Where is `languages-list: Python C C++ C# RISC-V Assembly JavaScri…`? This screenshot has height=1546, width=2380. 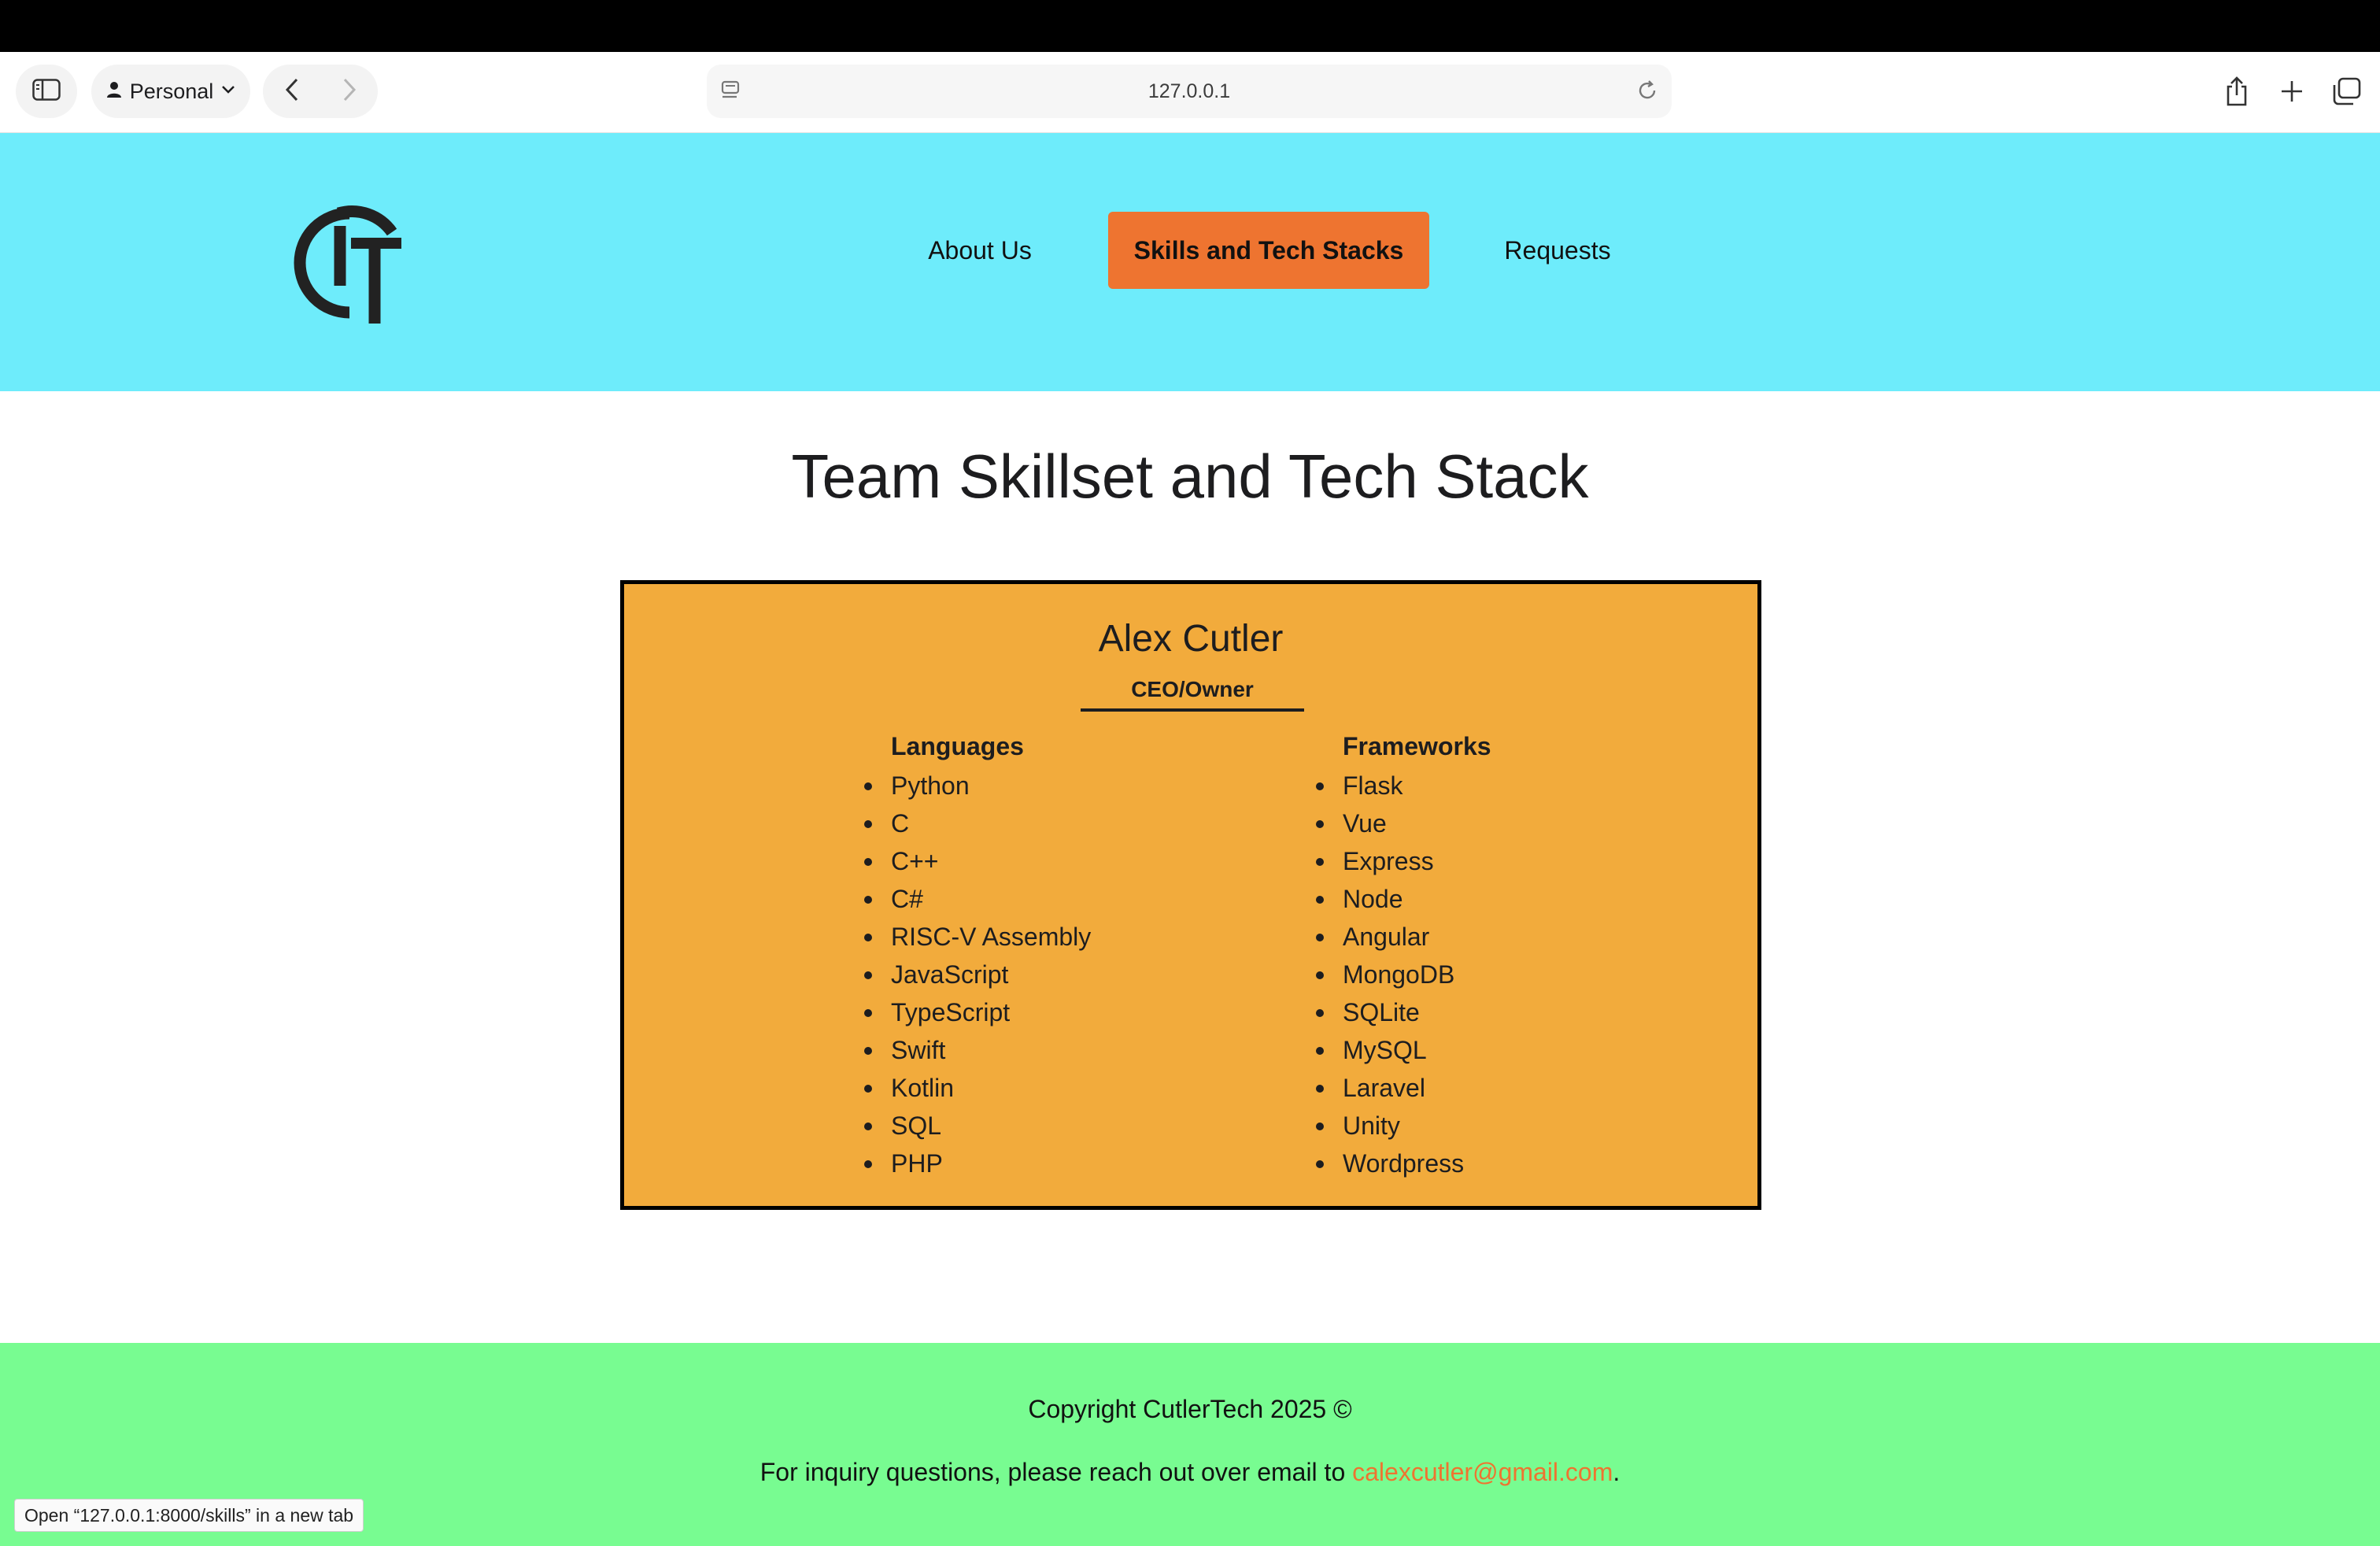
languages-list: Python C C++ C# RISC-V Assembly JavaScri… is located at coordinates (977, 974).